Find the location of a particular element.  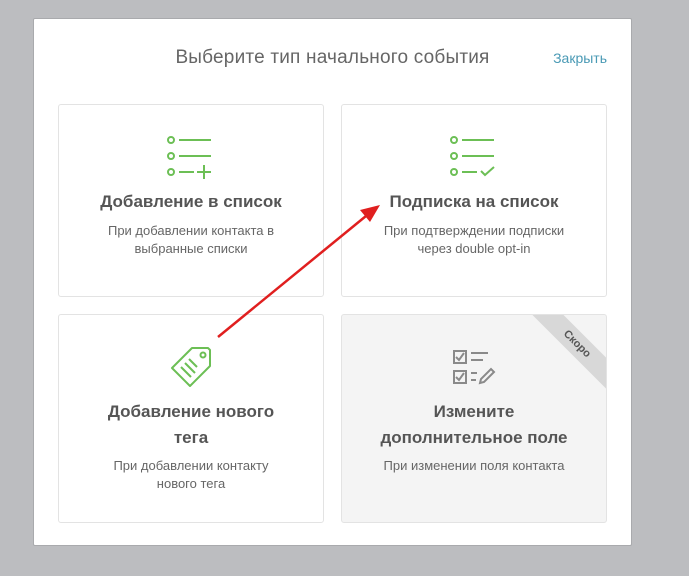

card-title: Добавление в список is located at coordinates (191, 201).